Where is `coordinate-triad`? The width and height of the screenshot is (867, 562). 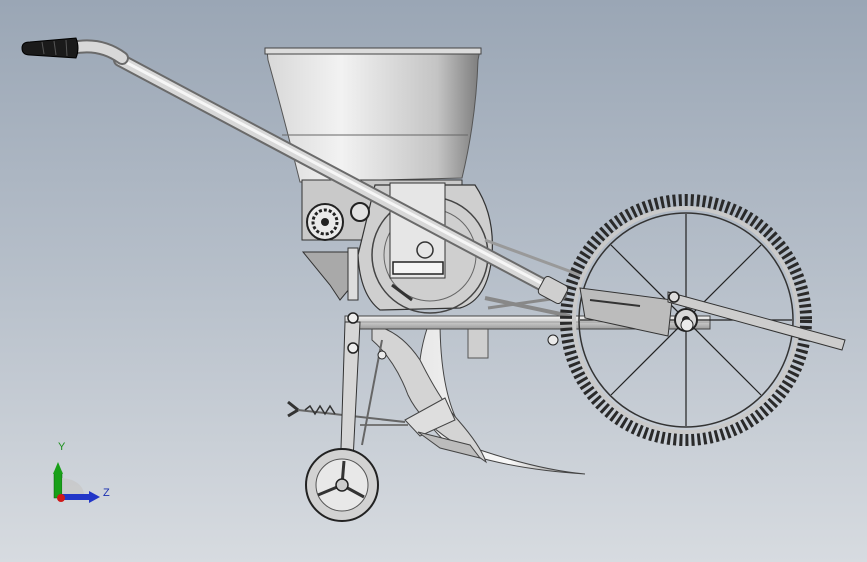
coordinate-triad is located at coordinates (76, 482).